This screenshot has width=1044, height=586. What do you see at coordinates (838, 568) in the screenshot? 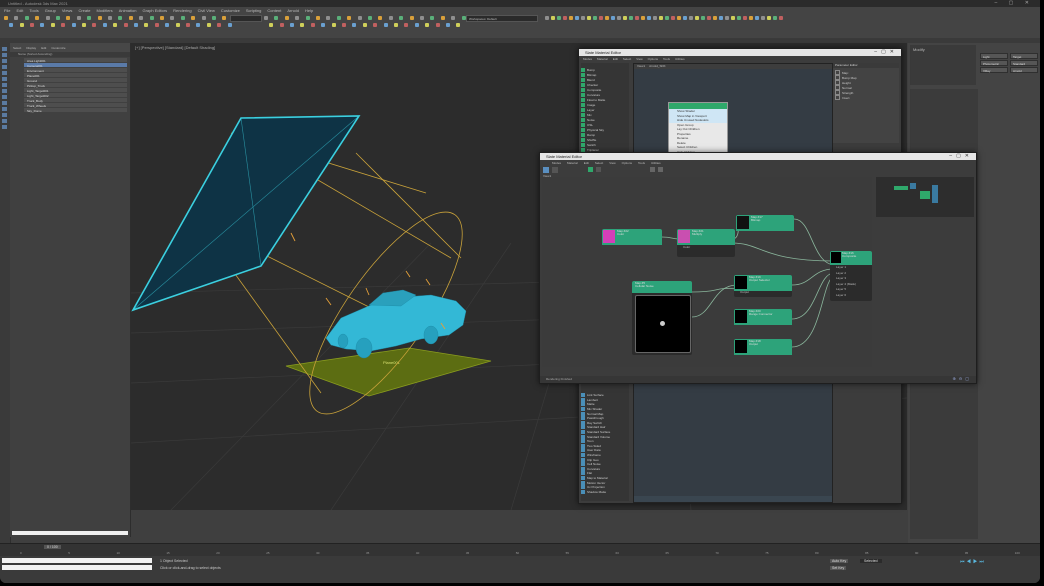
I see `set-key-button: Set Key` at bounding box center [838, 568].